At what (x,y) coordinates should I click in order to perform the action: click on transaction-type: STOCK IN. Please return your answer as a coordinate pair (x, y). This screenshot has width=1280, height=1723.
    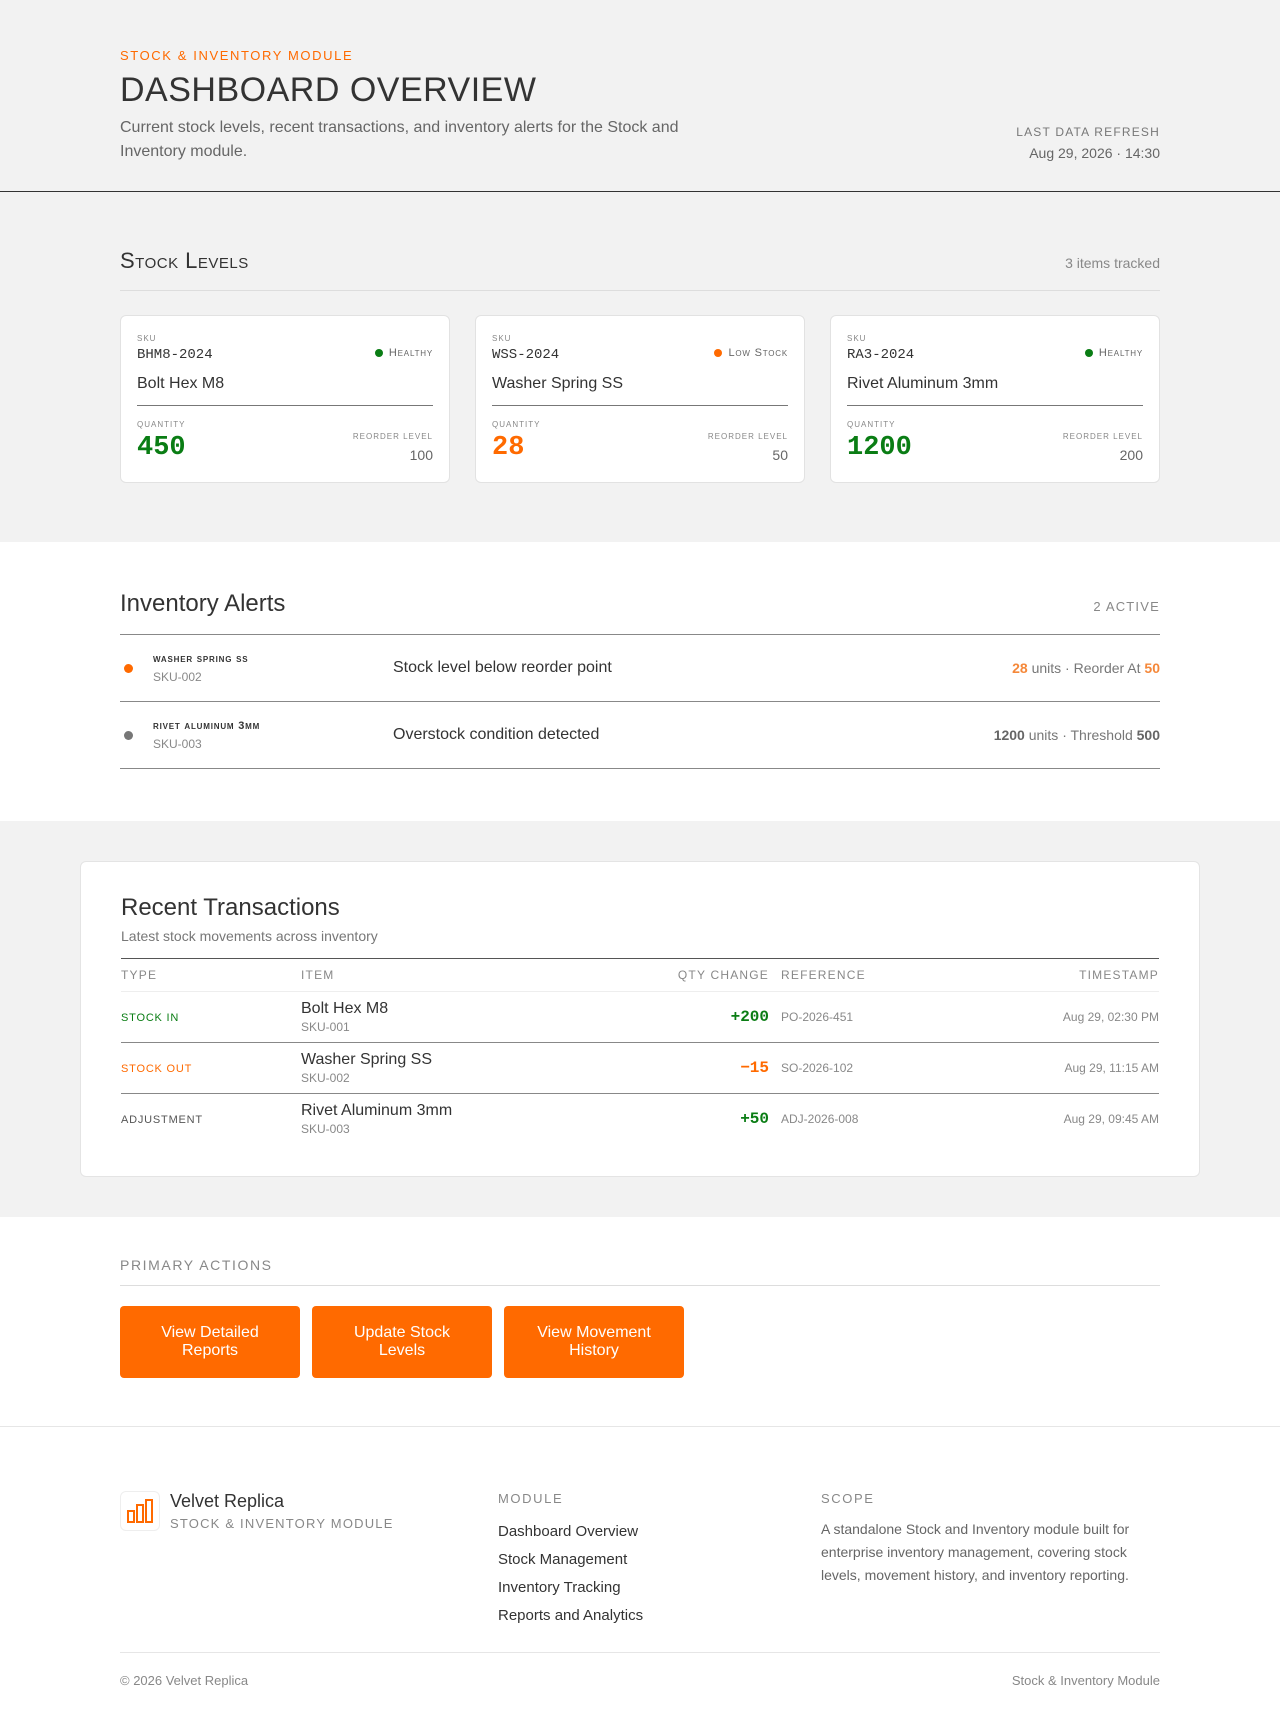
    Looking at the image, I should click on (150, 1018).